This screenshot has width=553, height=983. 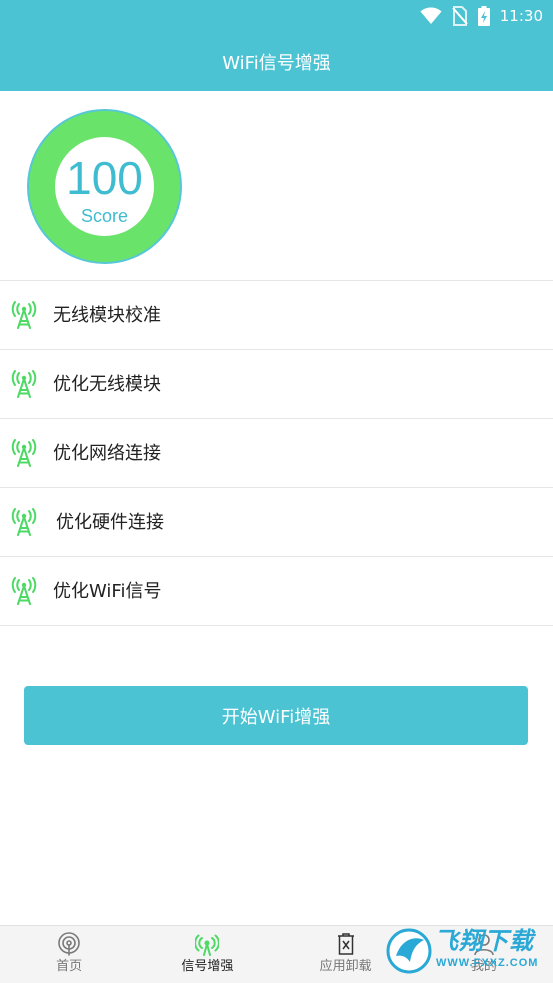 I want to click on score-inner: 100 Score, so click(x=104, y=186).